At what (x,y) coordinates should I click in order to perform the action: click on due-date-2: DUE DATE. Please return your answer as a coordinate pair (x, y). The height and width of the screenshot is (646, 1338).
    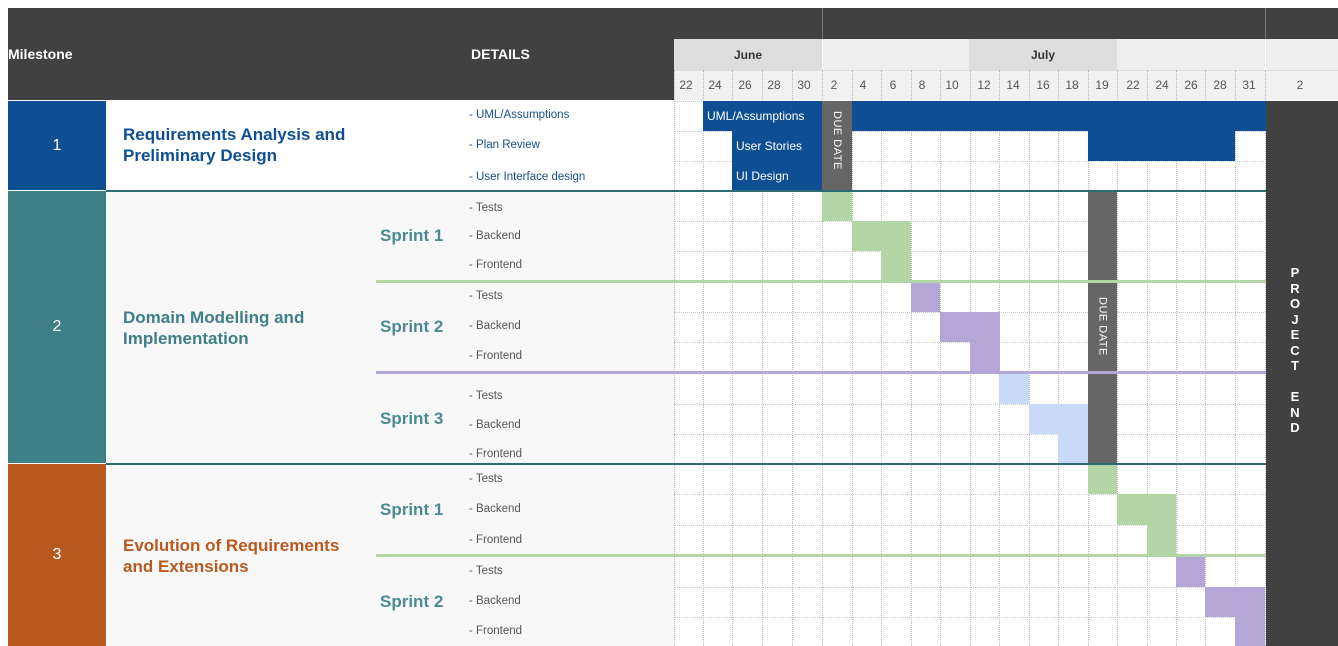
    Looking at the image, I should click on (1102, 327).